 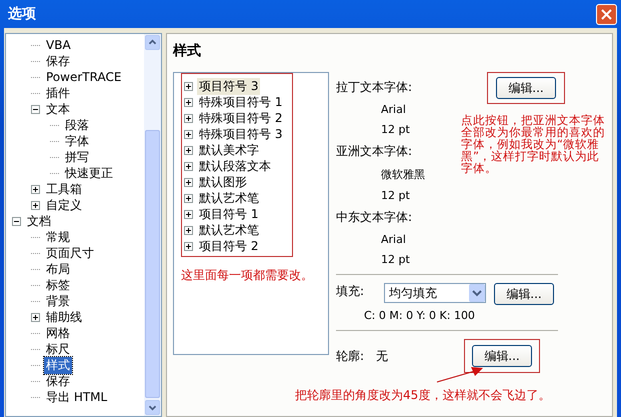 I want to click on tree-item: 文本, so click(x=58, y=109).